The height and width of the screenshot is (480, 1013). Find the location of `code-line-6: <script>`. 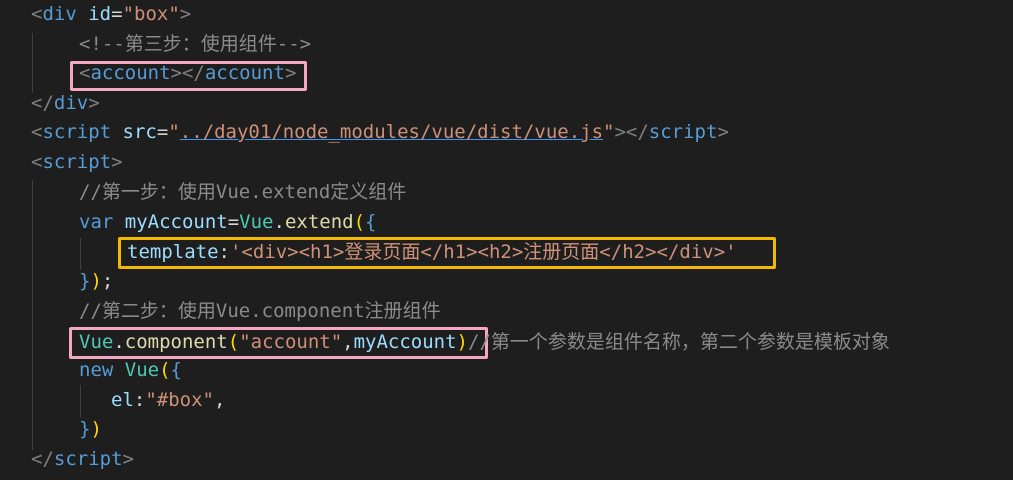

code-line-6: <script> is located at coordinates (77, 162).